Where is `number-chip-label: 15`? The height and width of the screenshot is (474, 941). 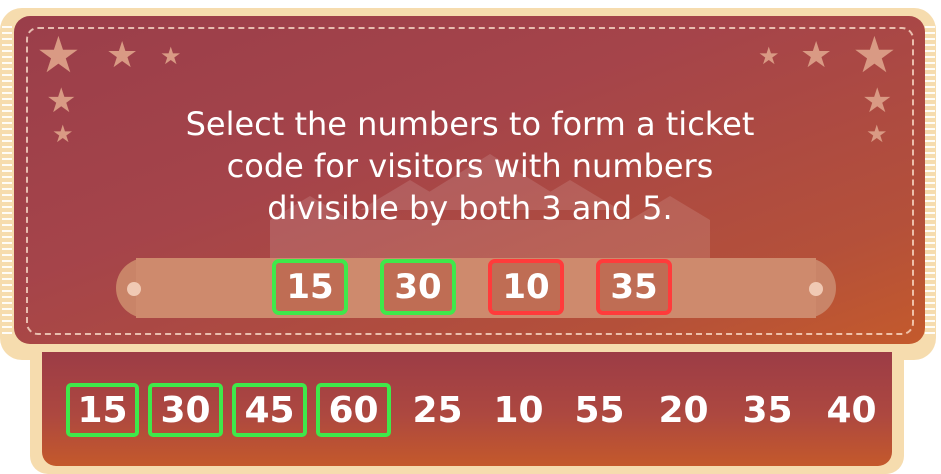
number-chip-label: 15 is located at coordinates (102, 410).